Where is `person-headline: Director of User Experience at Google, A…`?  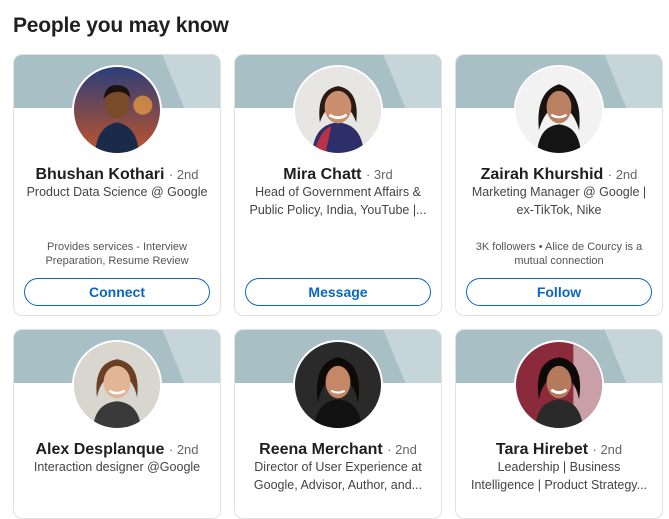 person-headline: Director of User Experience at Google, A… is located at coordinates (338, 476).